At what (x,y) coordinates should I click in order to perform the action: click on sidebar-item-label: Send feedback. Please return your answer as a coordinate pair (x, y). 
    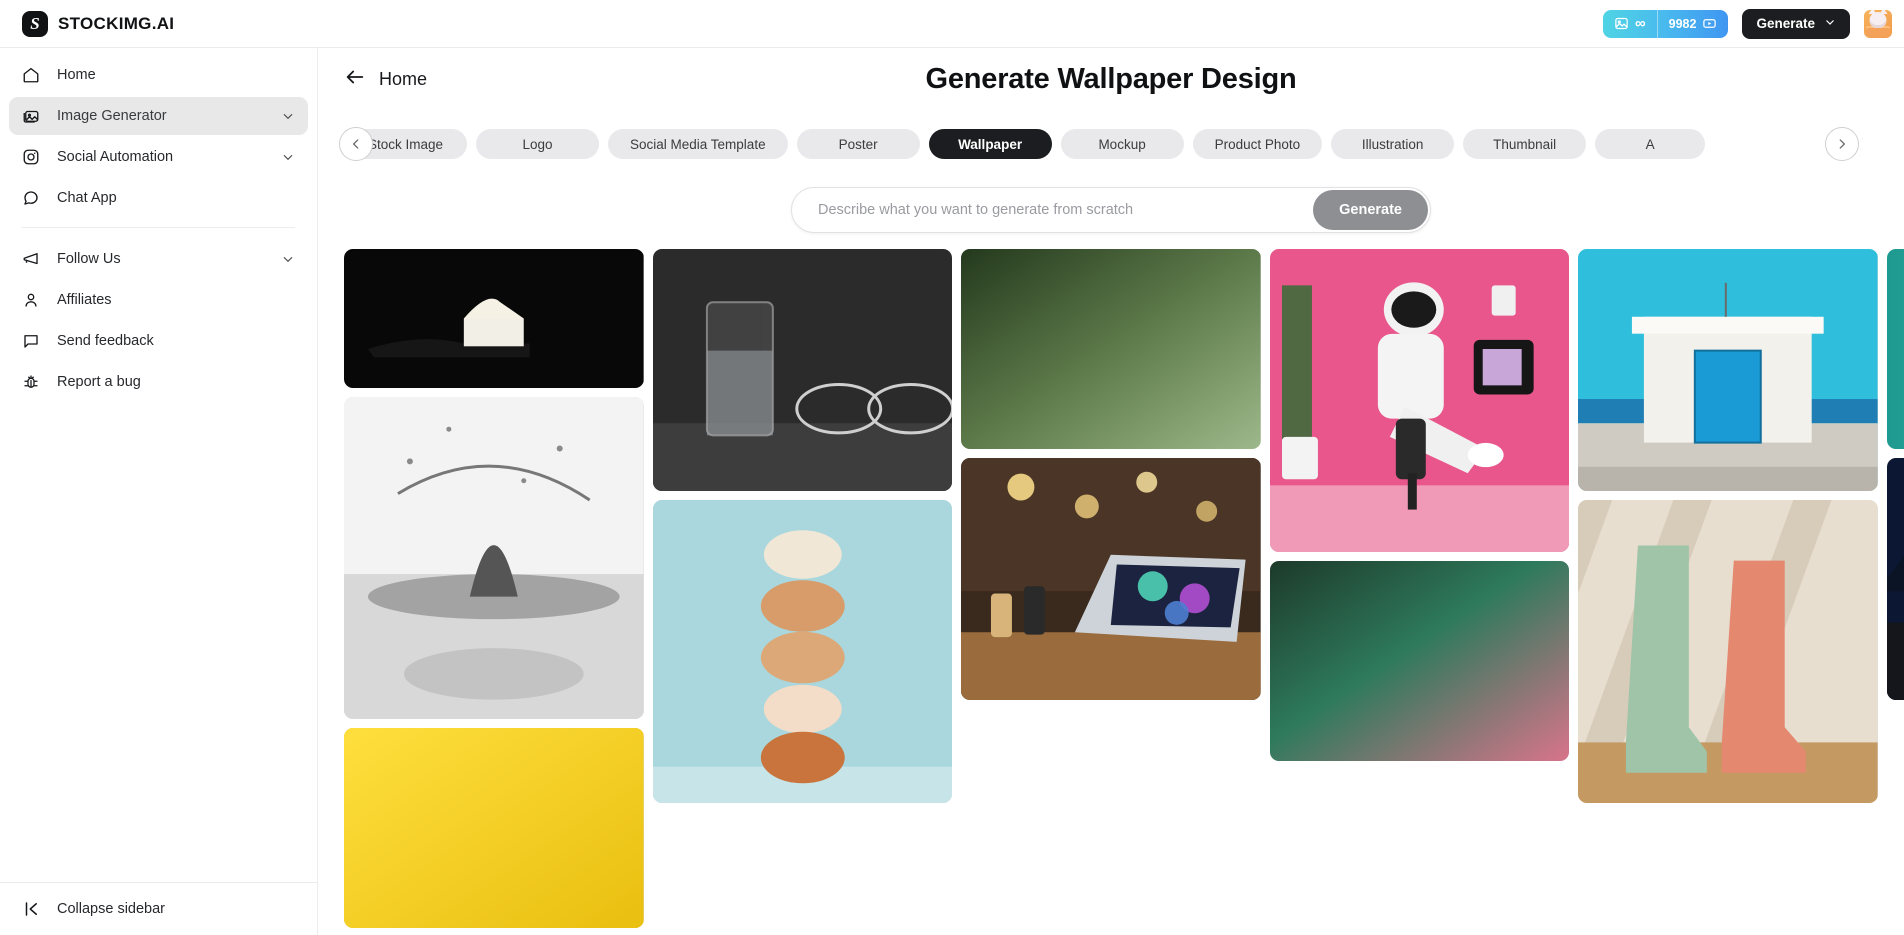
    Looking at the image, I should click on (105, 341).